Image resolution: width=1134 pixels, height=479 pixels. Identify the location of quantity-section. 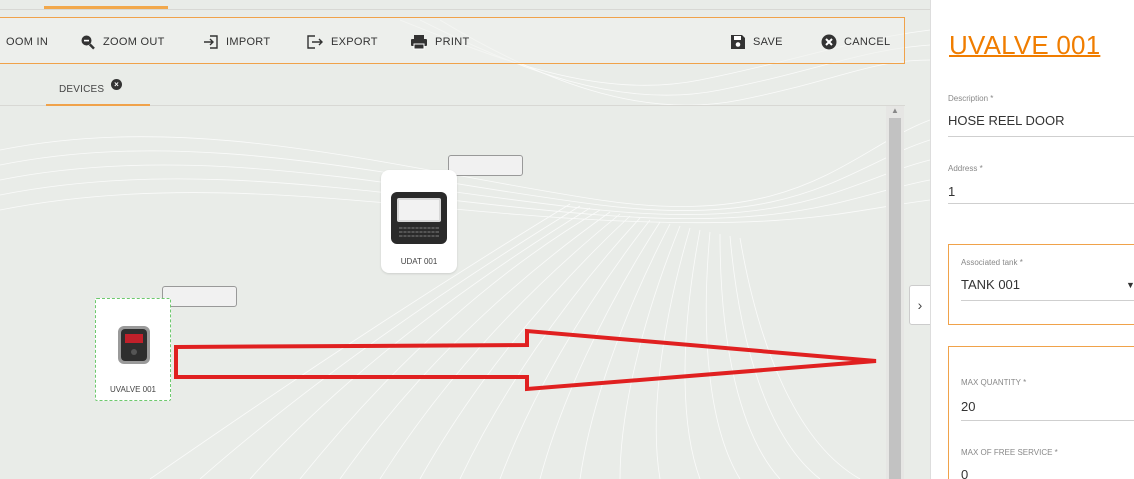
(1041, 412).